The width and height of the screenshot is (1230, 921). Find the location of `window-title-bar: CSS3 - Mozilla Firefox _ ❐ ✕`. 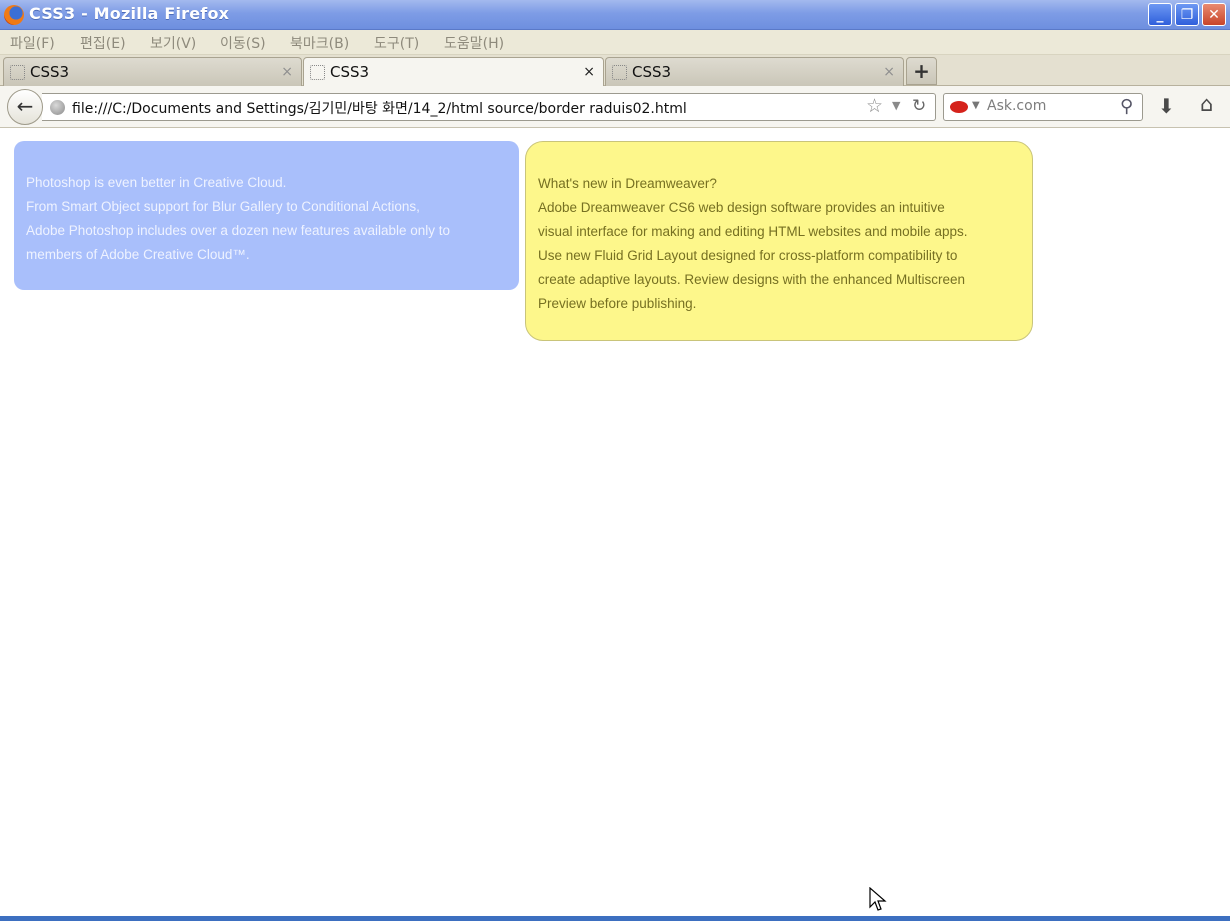

window-title-bar: CSS3 - Mozilla Firefox _ ❐ ✕ is located at coordinates (615, 15).